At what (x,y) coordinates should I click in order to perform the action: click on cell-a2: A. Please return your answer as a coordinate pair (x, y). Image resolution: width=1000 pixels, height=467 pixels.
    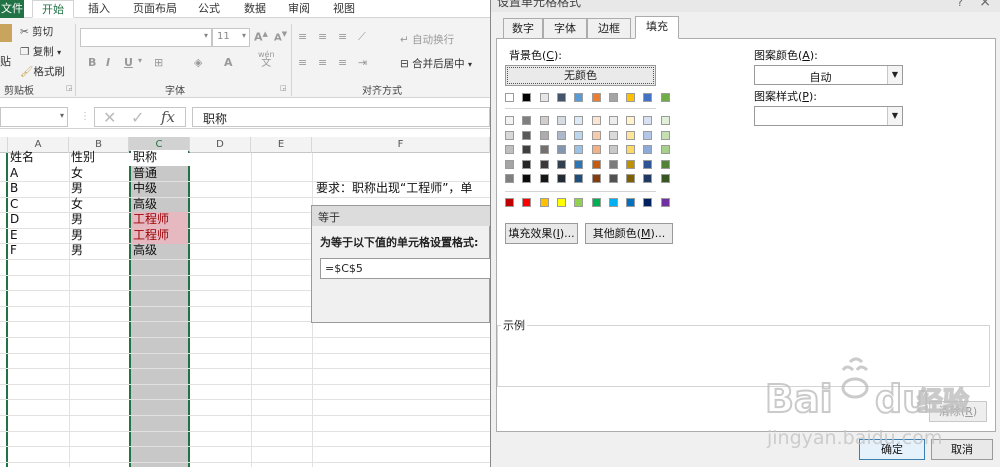
    Looking at the image, I should click on (38, 174).